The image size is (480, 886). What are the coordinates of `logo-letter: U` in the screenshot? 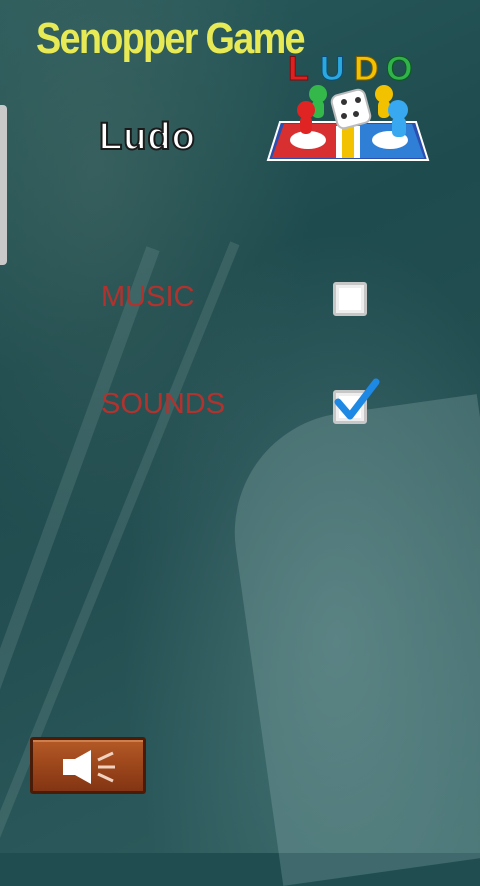 It's located at (332, 69).